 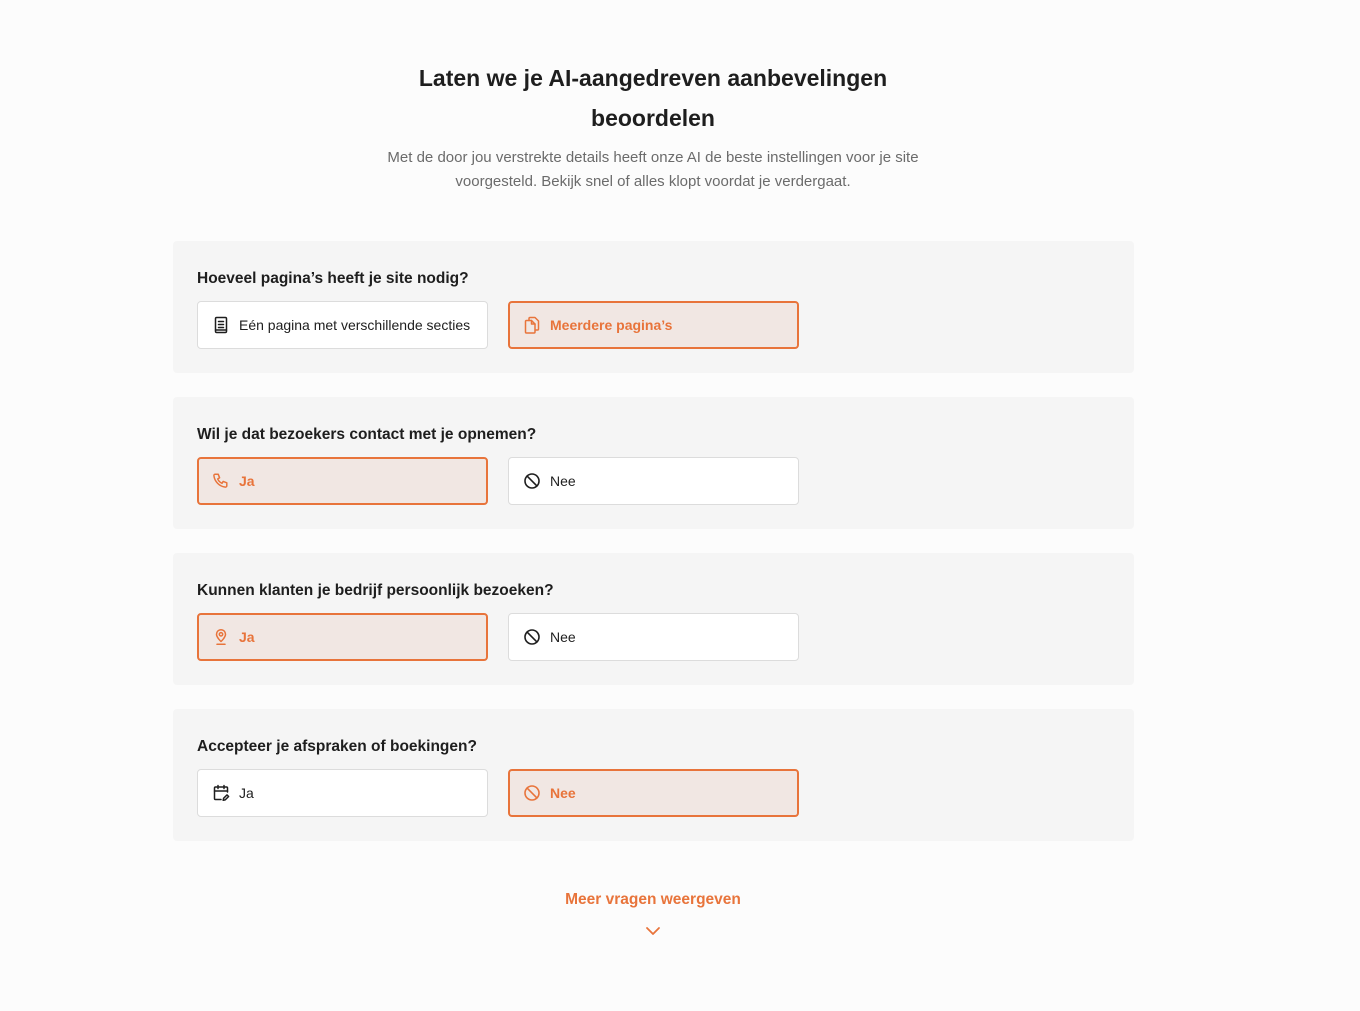 I want to click on option-label: Eén pagina met verschillende secties, so click(x=355, y=325).